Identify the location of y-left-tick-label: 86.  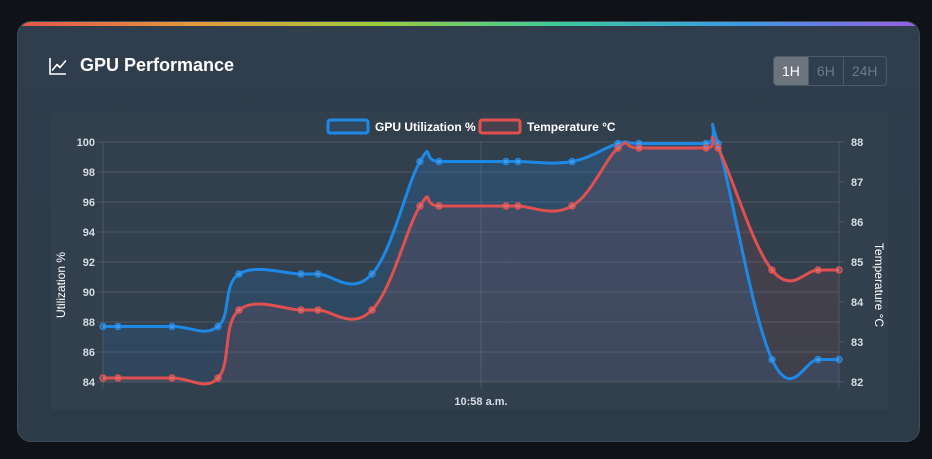
(89, 353).